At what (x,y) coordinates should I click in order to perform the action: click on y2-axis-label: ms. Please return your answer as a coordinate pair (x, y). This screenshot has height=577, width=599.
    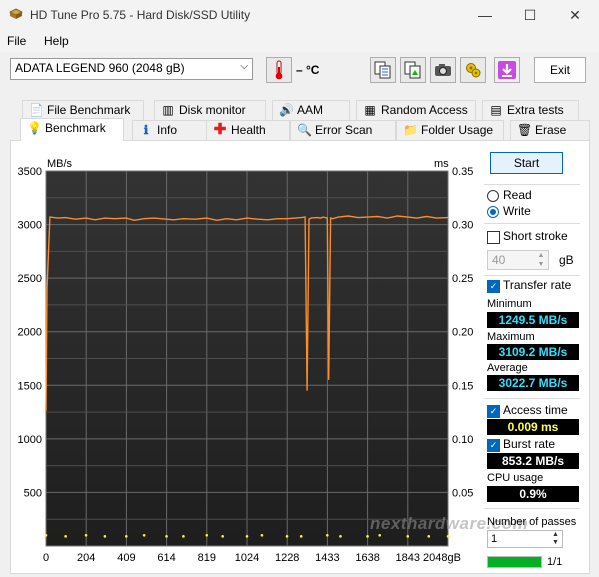
    Looking at the image, I should click on (441, 164).